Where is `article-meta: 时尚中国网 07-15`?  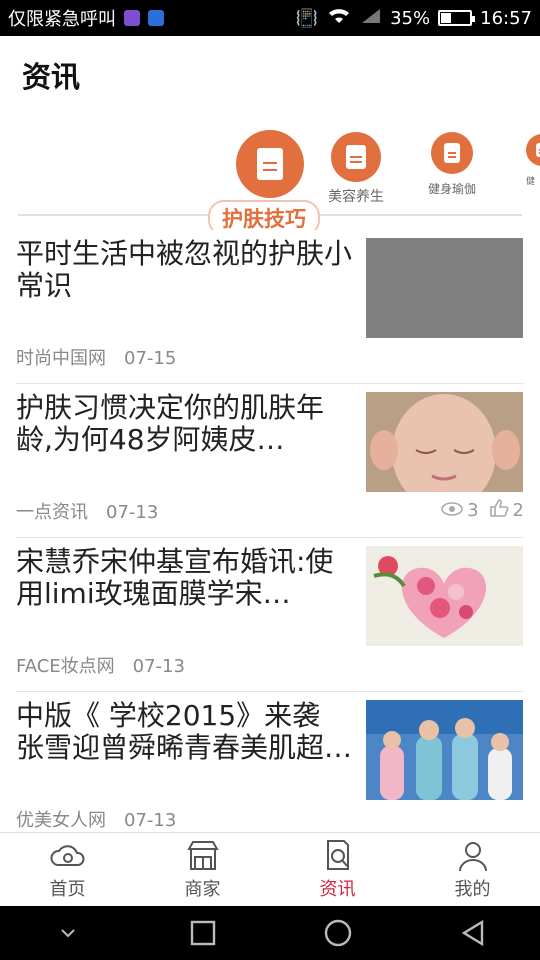 article-meta: 时尚中国网 07-15 is located at coordinates (96, 357).